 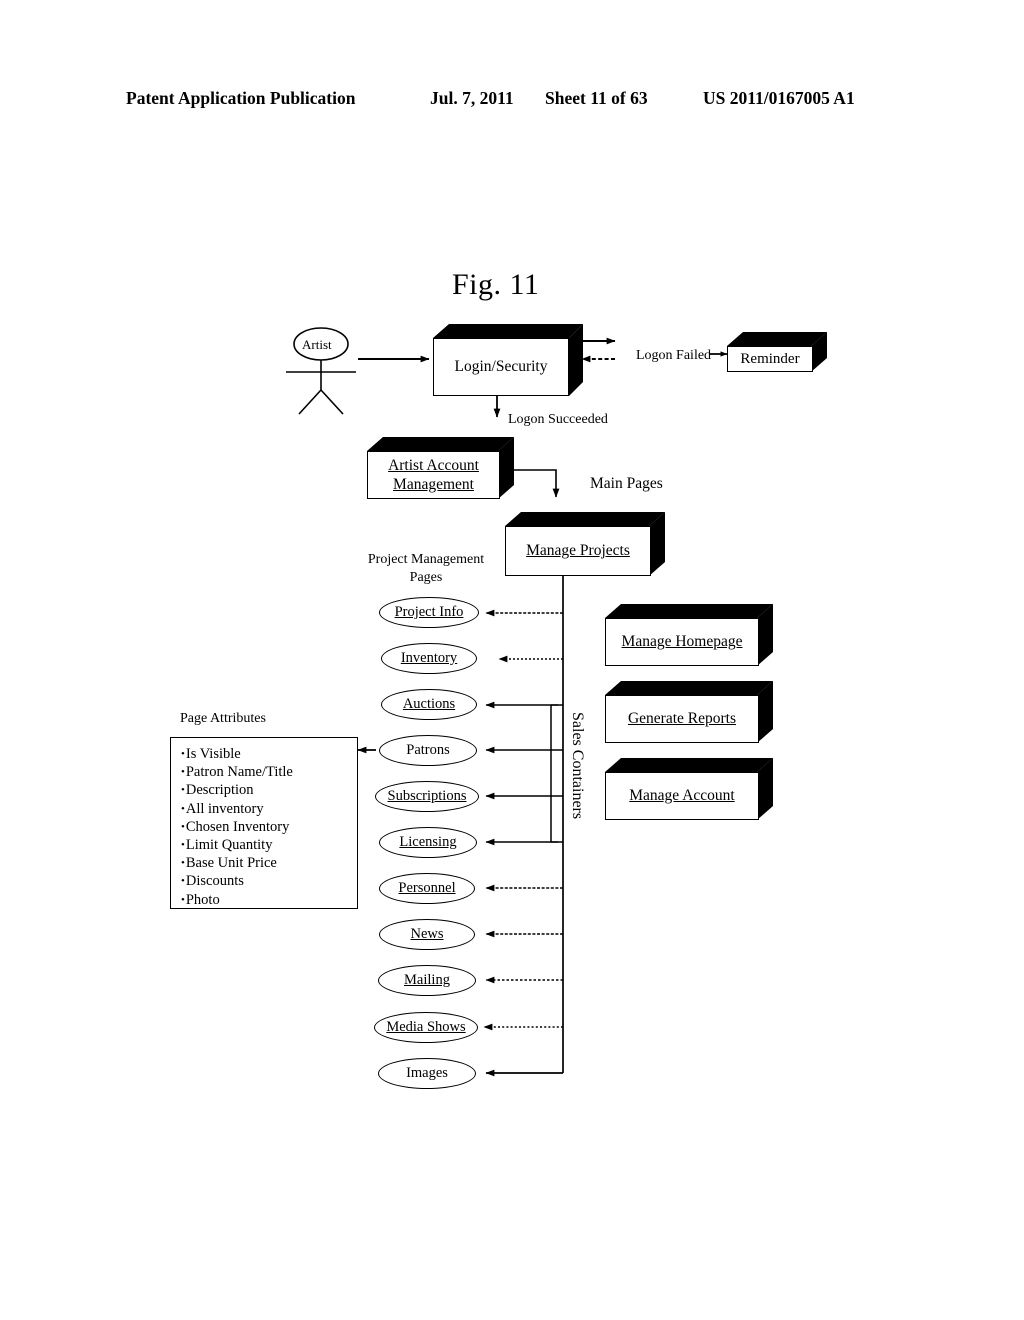 I want to click on label-line2: Pages, so click(x=426, y=577).